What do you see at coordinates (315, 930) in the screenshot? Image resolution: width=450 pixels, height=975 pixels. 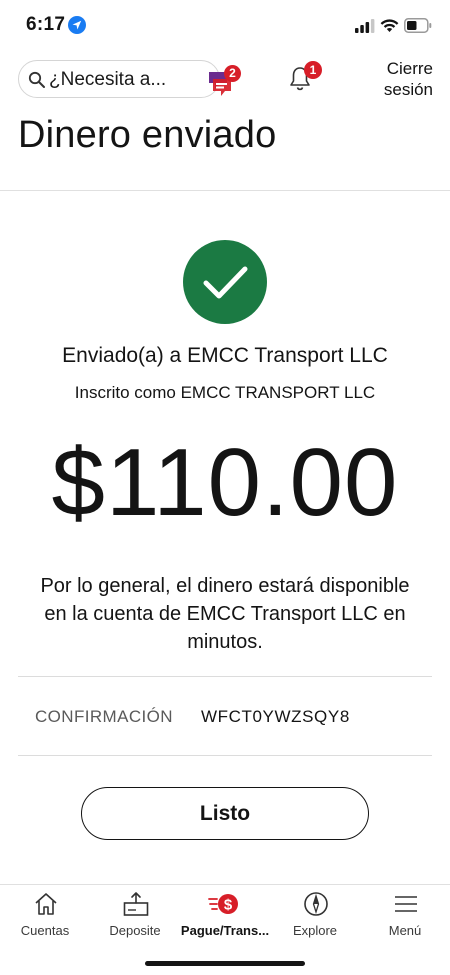 I see `nav-label: Explore` at bounding box center [315, 930].